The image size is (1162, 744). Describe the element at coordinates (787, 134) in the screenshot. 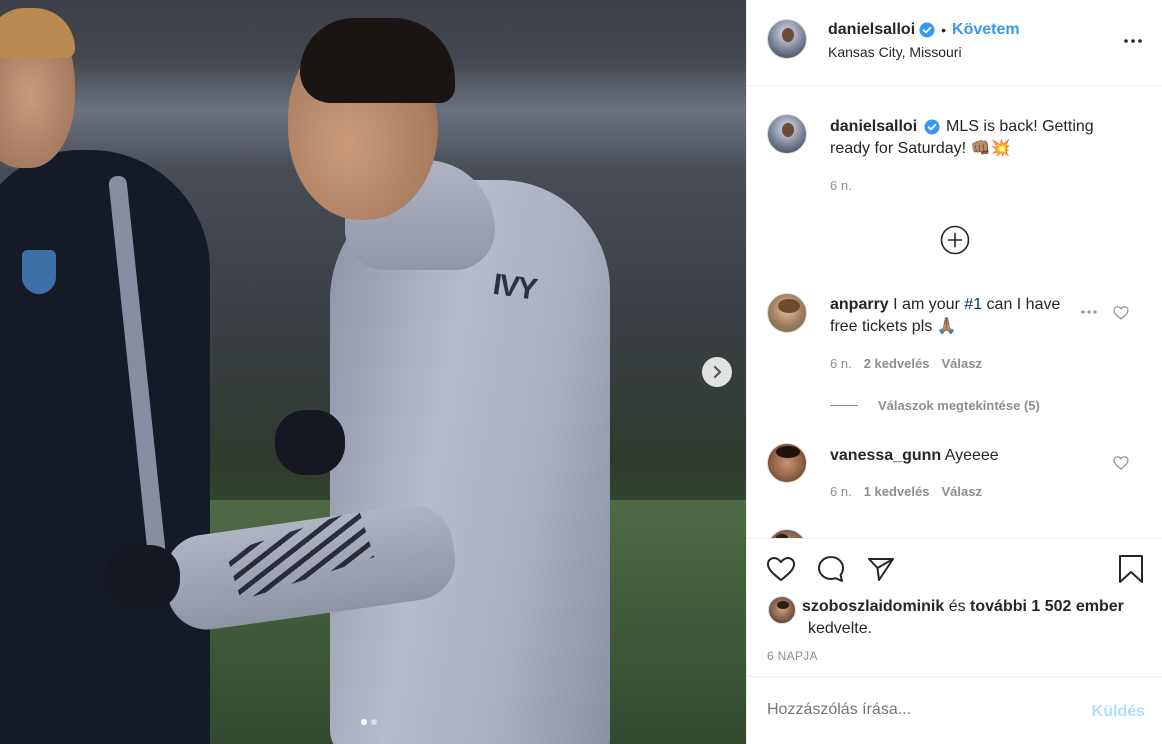

I see `caption-avatar` at that location.